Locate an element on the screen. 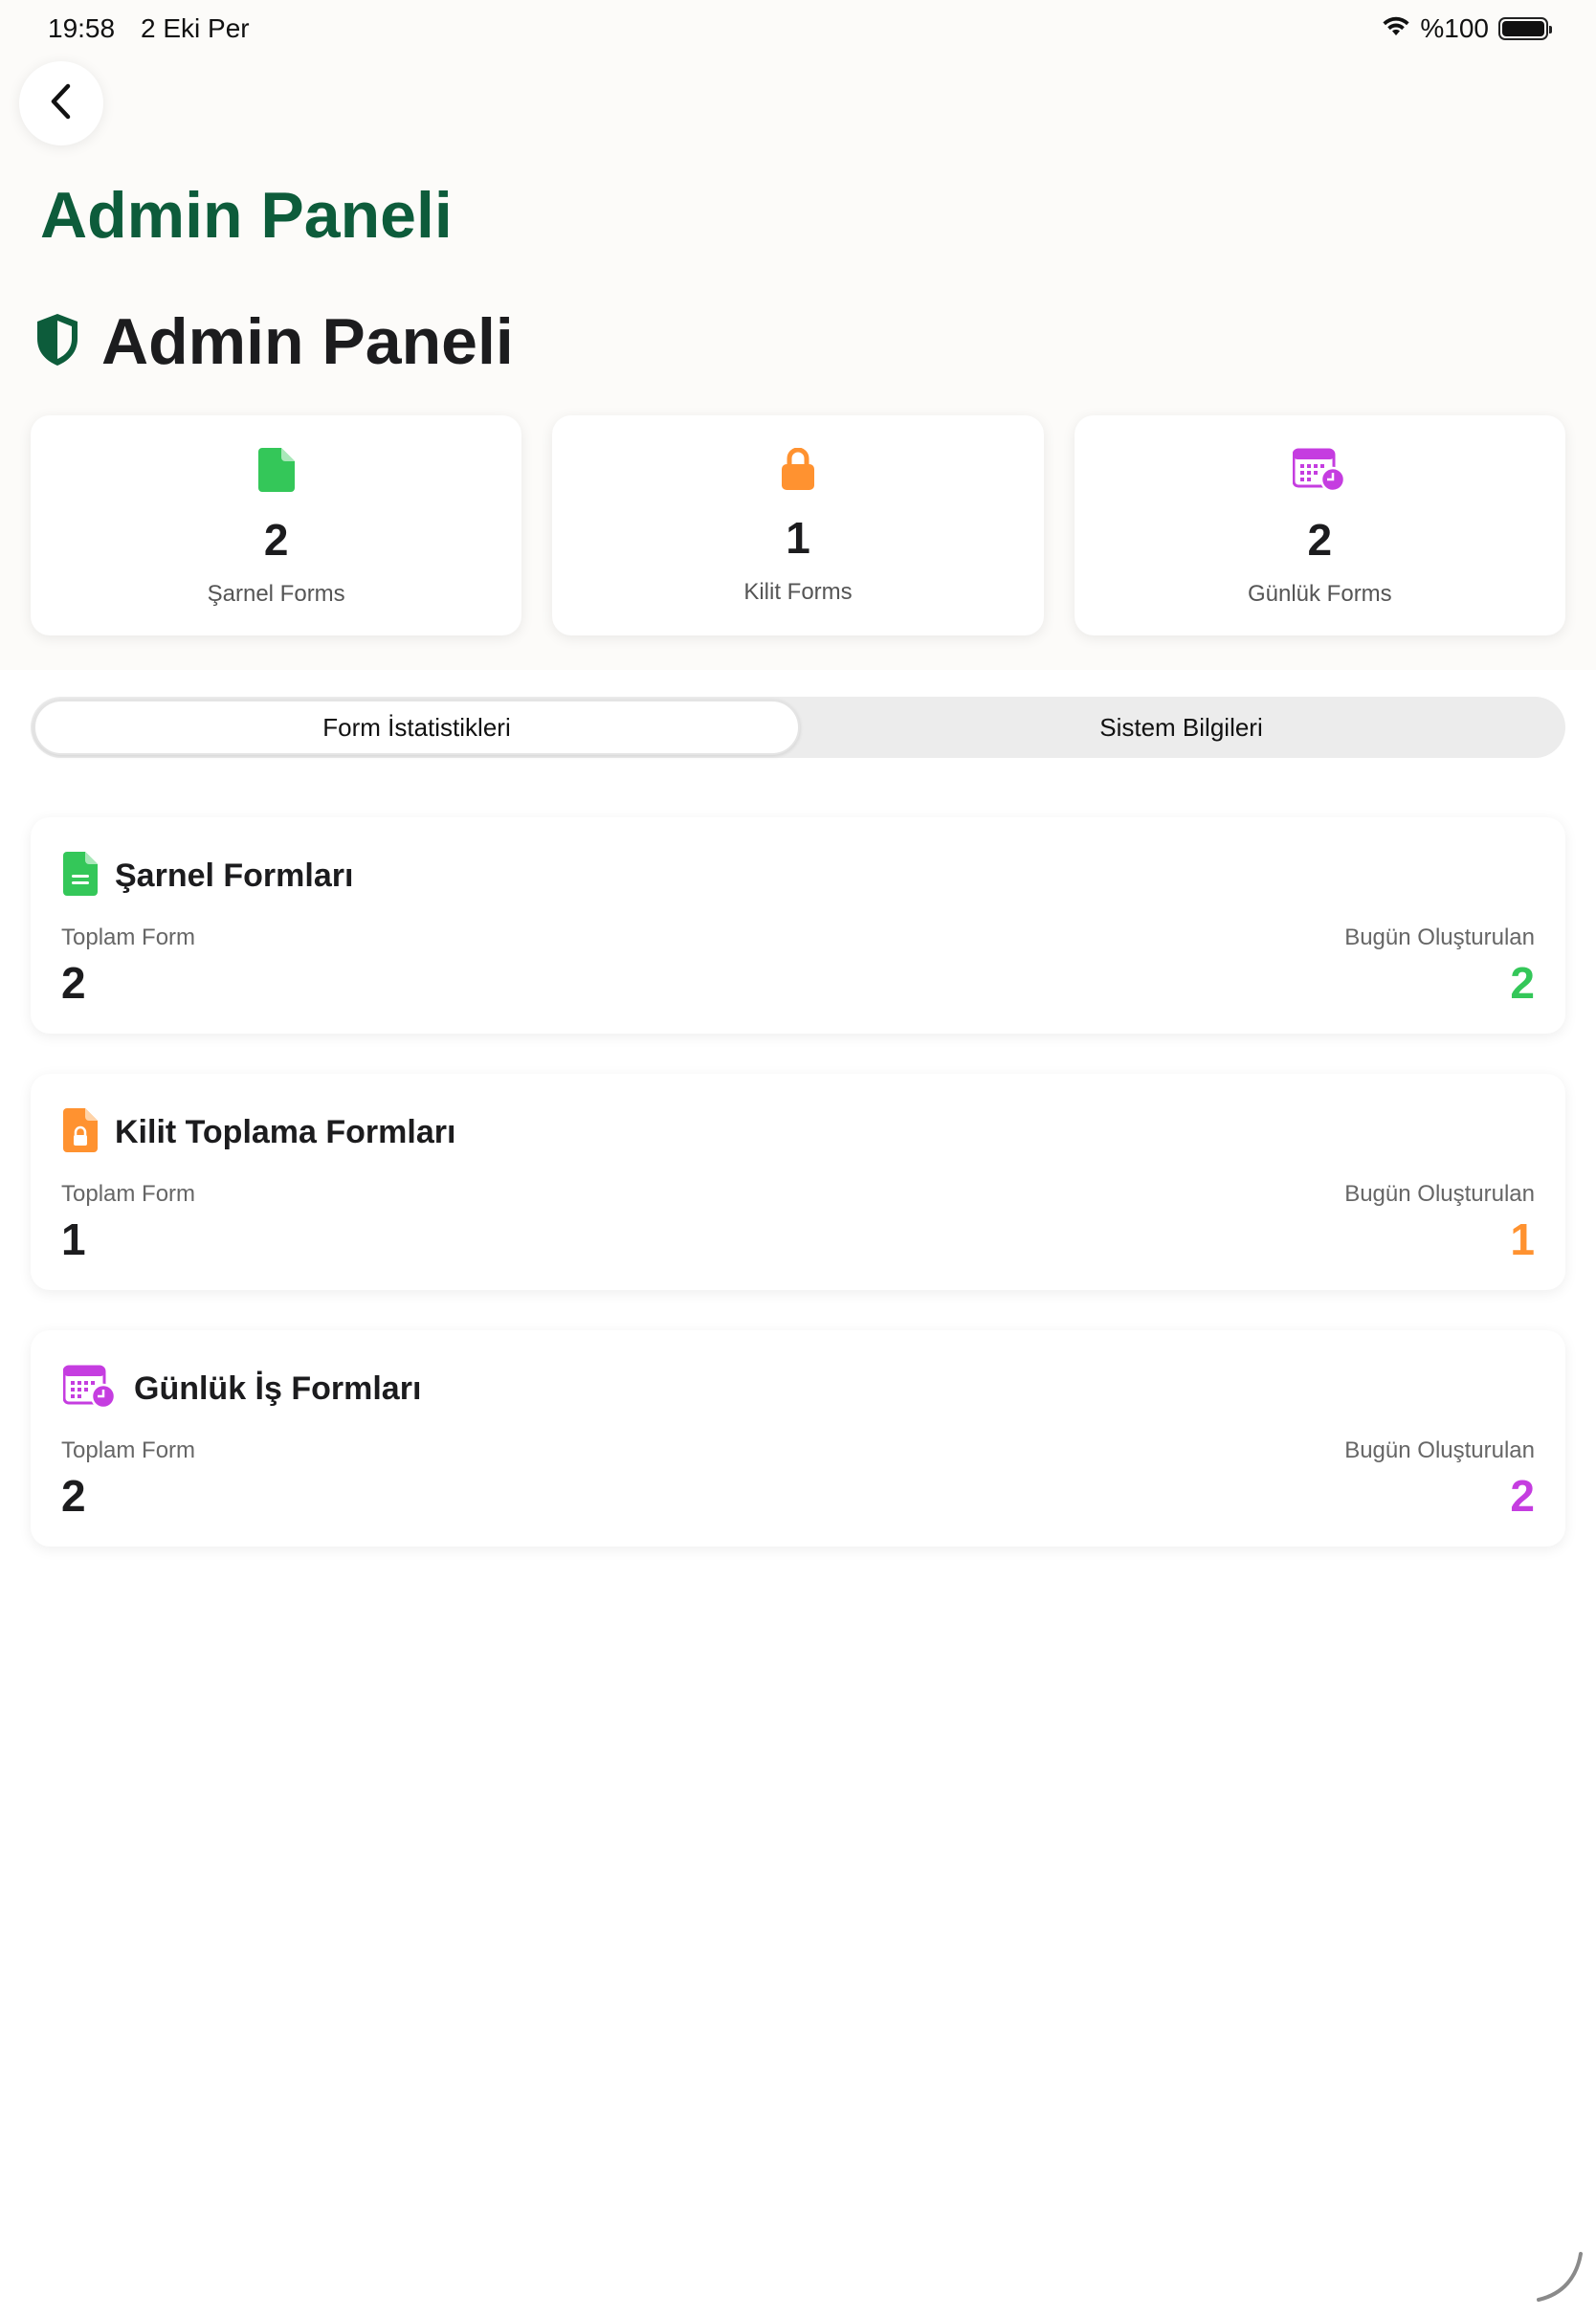 This screenshot has width=1596, height=2316. battery-icon is located at coordinates (1525, 28).